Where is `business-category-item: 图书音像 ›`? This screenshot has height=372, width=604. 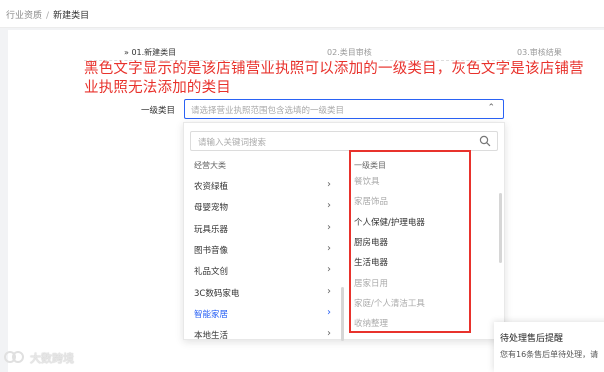 business-category-item: 图书音像 › is located at coordinates (263, 250).